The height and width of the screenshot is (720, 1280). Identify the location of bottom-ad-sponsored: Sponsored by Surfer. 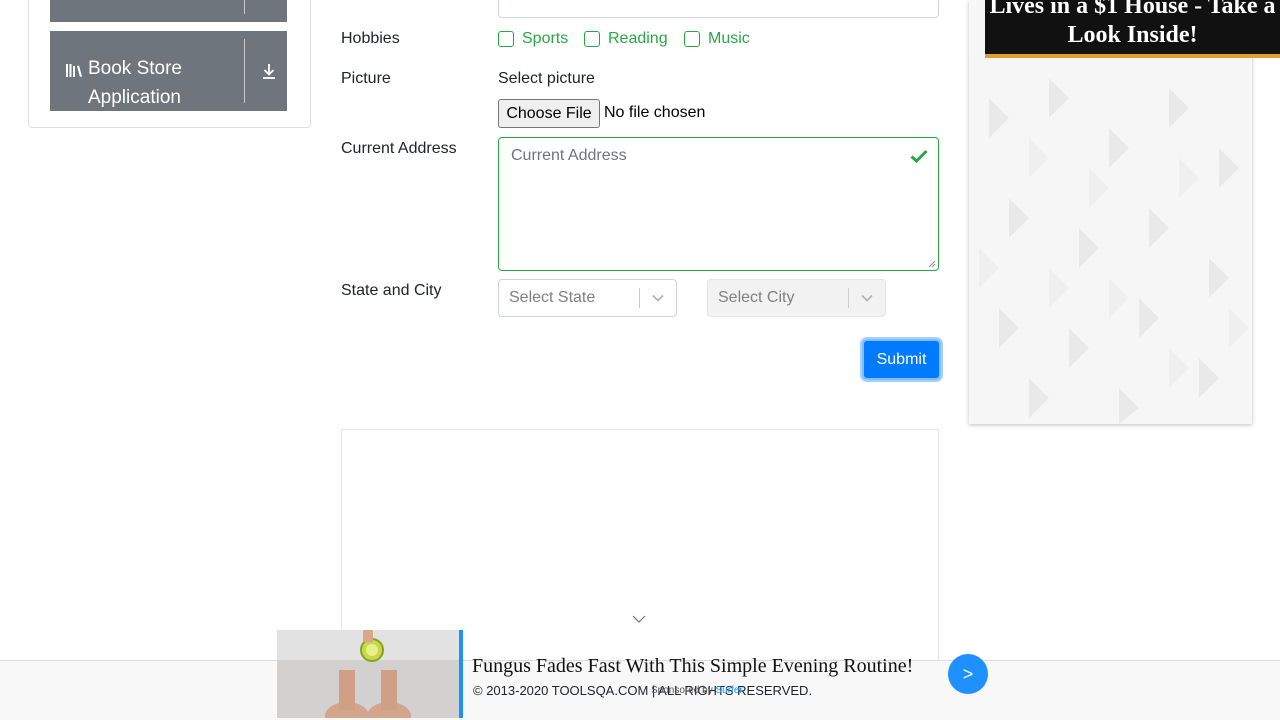
(697, 690).